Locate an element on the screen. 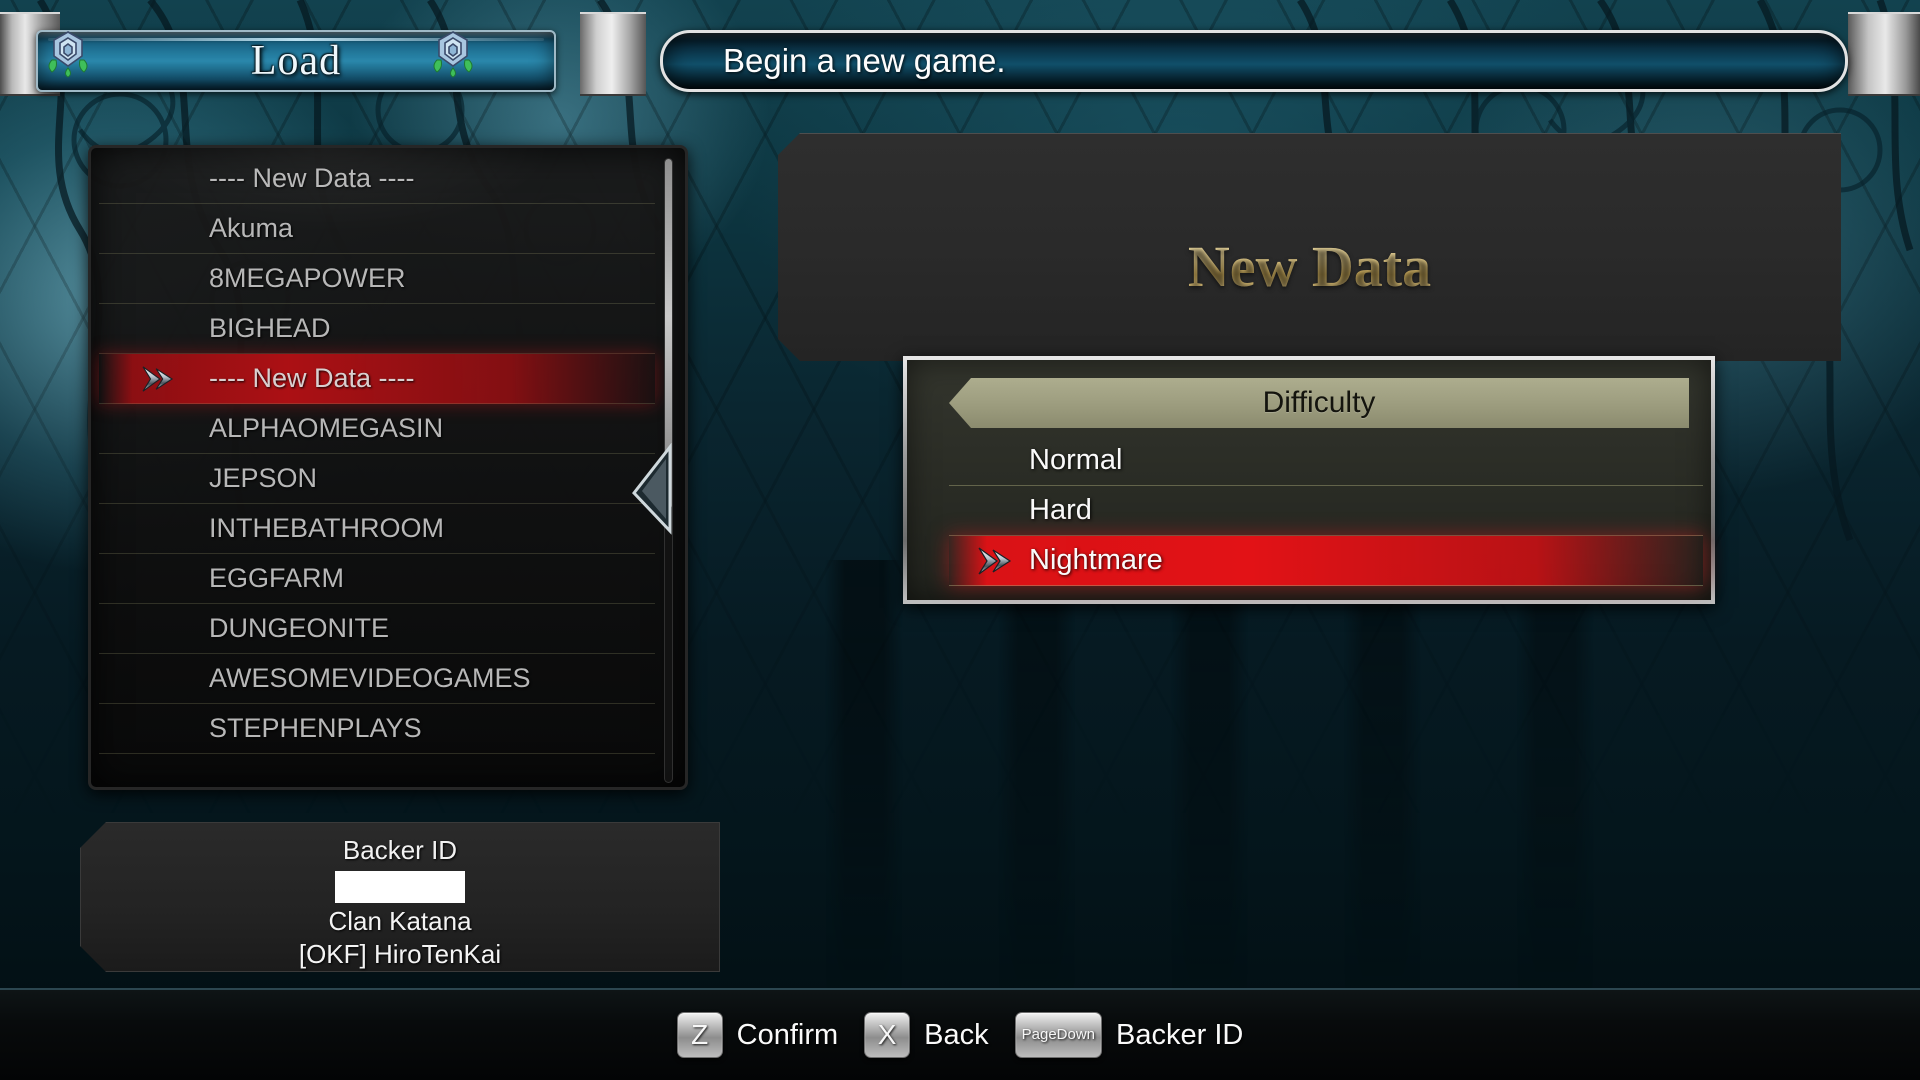 Image resolution: width=1920 pixels, height=1080 pixels. save-list-item: EGGFARM is located at coordinates (377, 579).